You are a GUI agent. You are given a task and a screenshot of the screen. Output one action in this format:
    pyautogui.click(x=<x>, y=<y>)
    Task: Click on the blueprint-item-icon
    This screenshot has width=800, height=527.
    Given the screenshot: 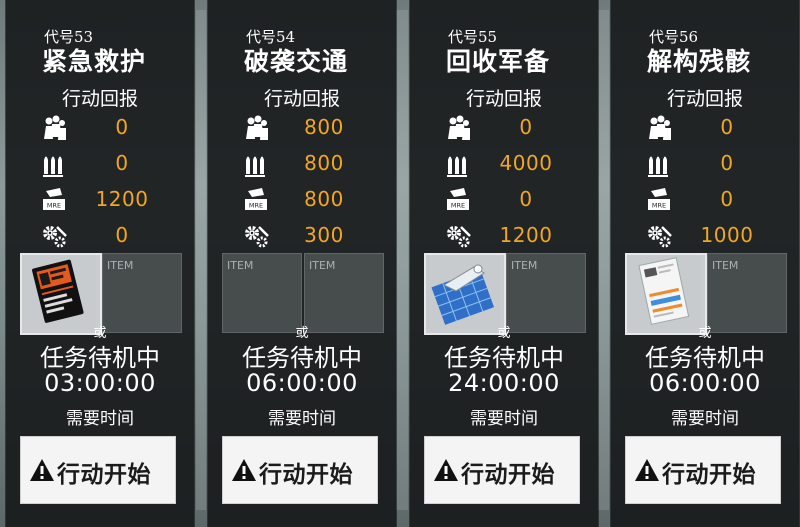 What is the action you would take?
    pyautogui.click(x=463, y=292)
    